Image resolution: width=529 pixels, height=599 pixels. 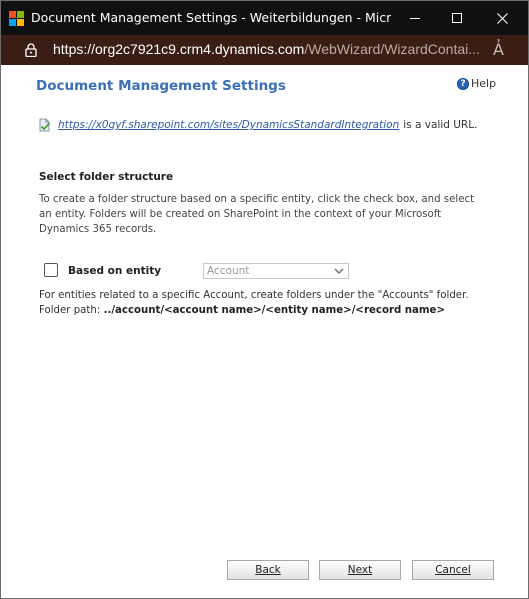 I want to click on maximize-button, so click(x=457, y=18).